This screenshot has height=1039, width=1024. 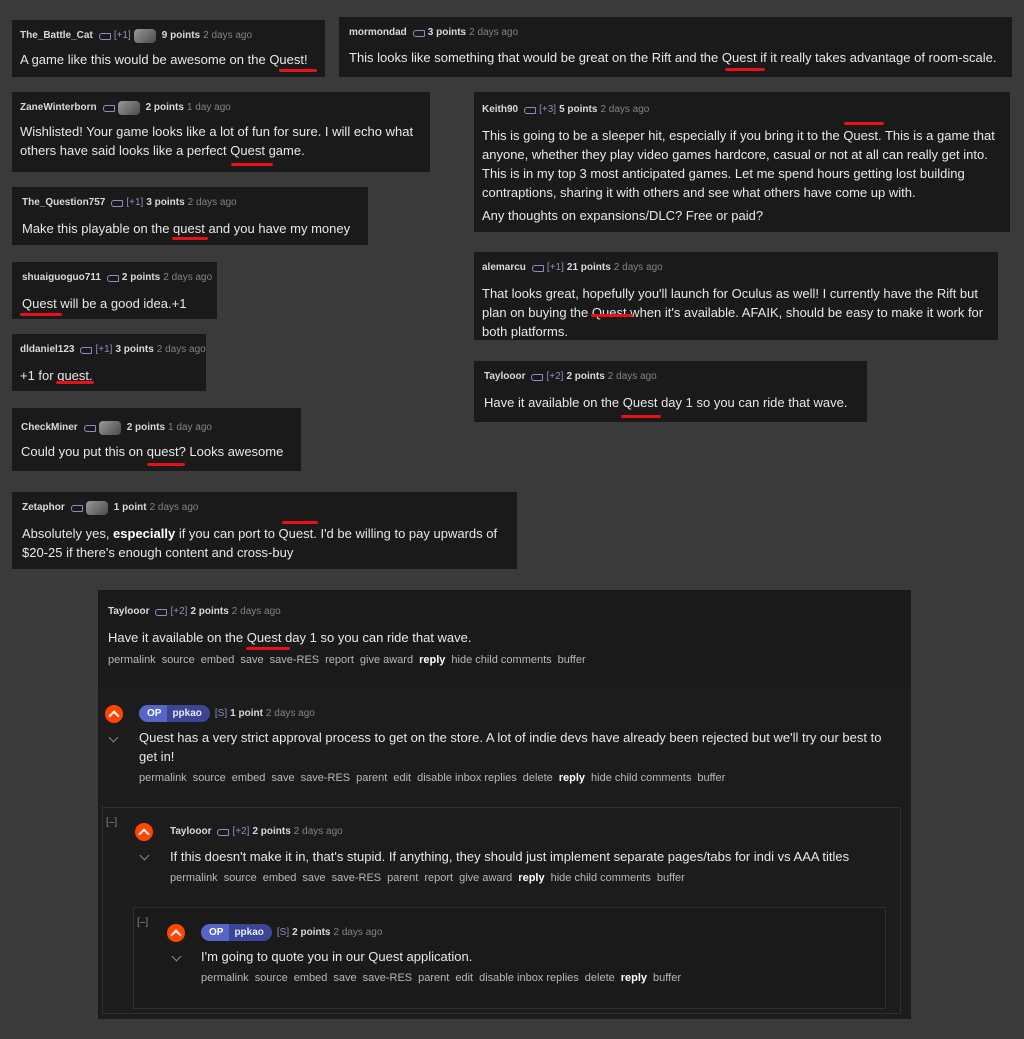 I want to click on comment-author: The_Battle_Cat, so click(x=56, y=36).